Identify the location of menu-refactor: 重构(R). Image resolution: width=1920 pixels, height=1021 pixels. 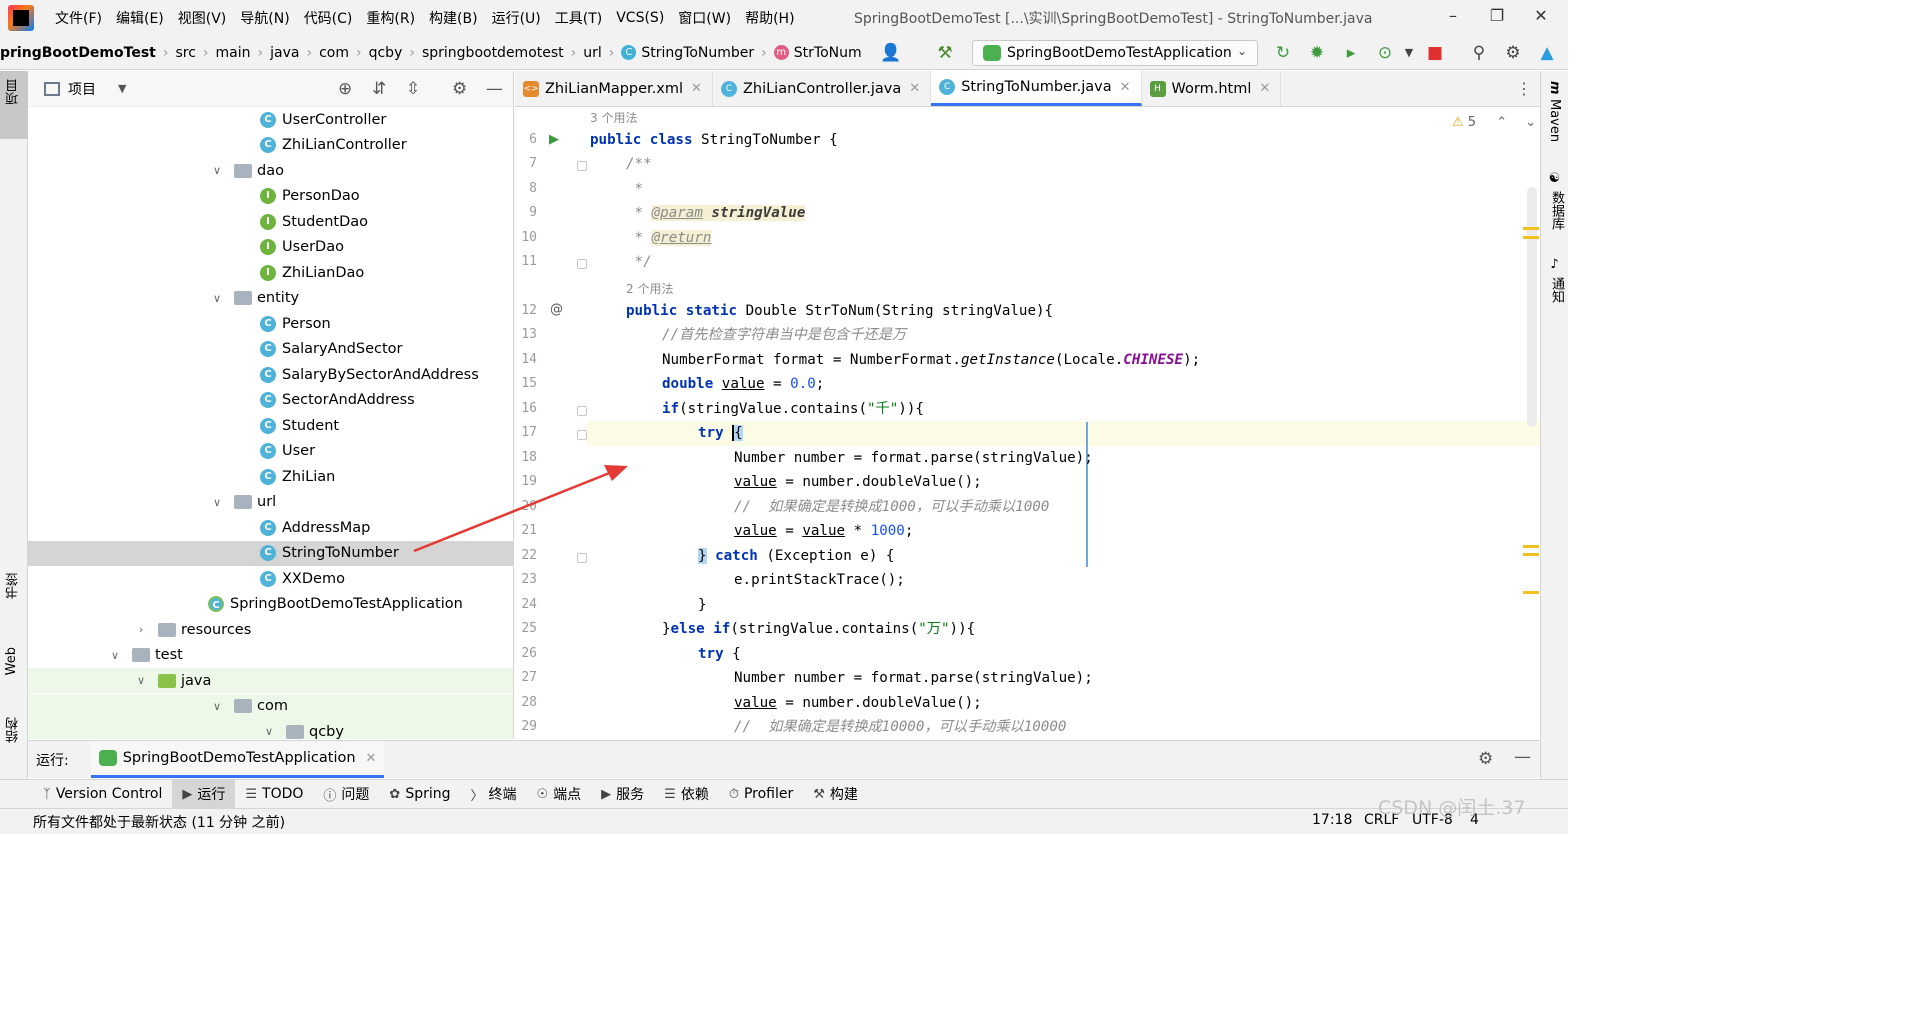
(390, 18).